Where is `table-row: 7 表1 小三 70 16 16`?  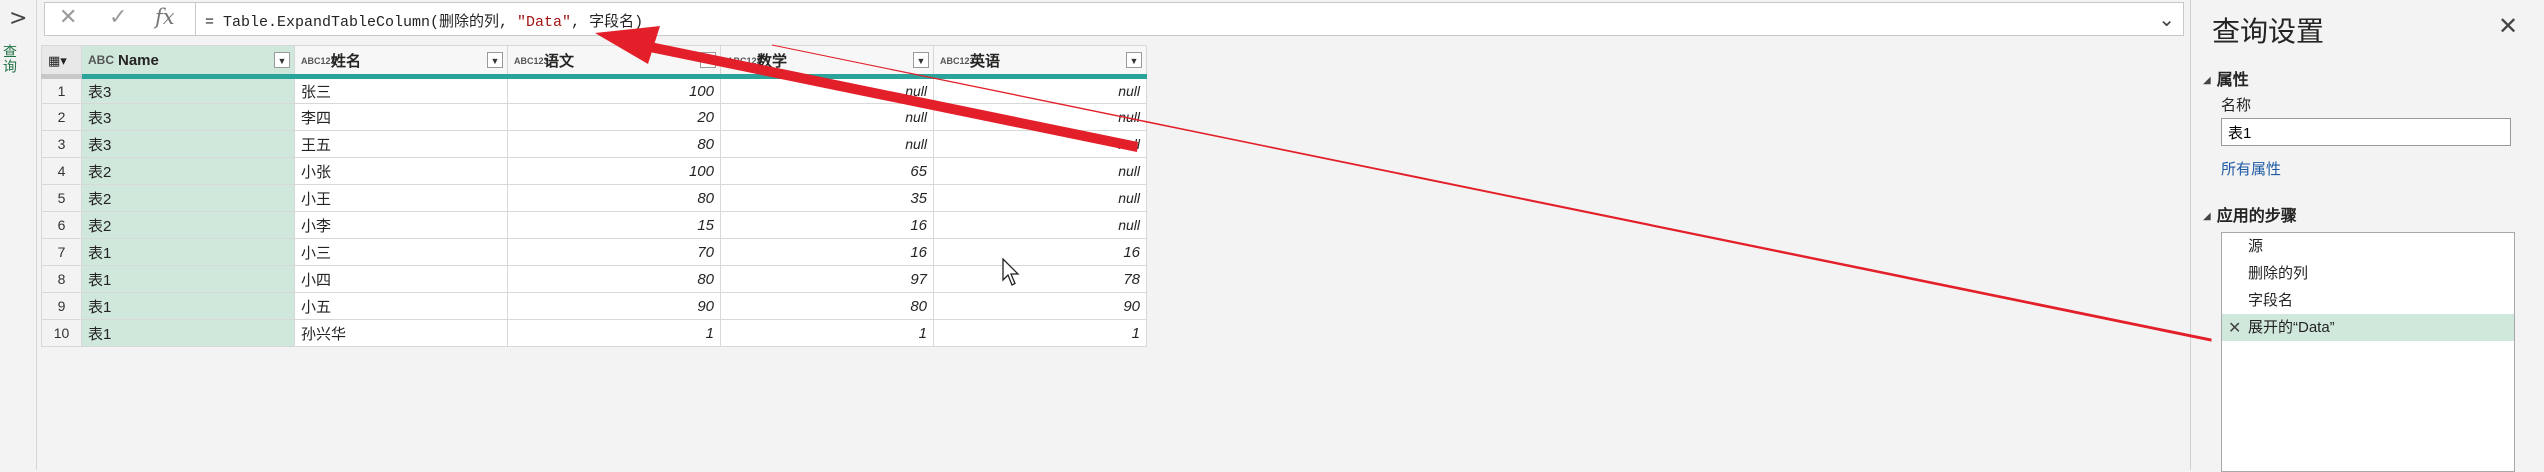 table-row: 7 表1 小三 70 16 16 is located at coordinates (594, 252).